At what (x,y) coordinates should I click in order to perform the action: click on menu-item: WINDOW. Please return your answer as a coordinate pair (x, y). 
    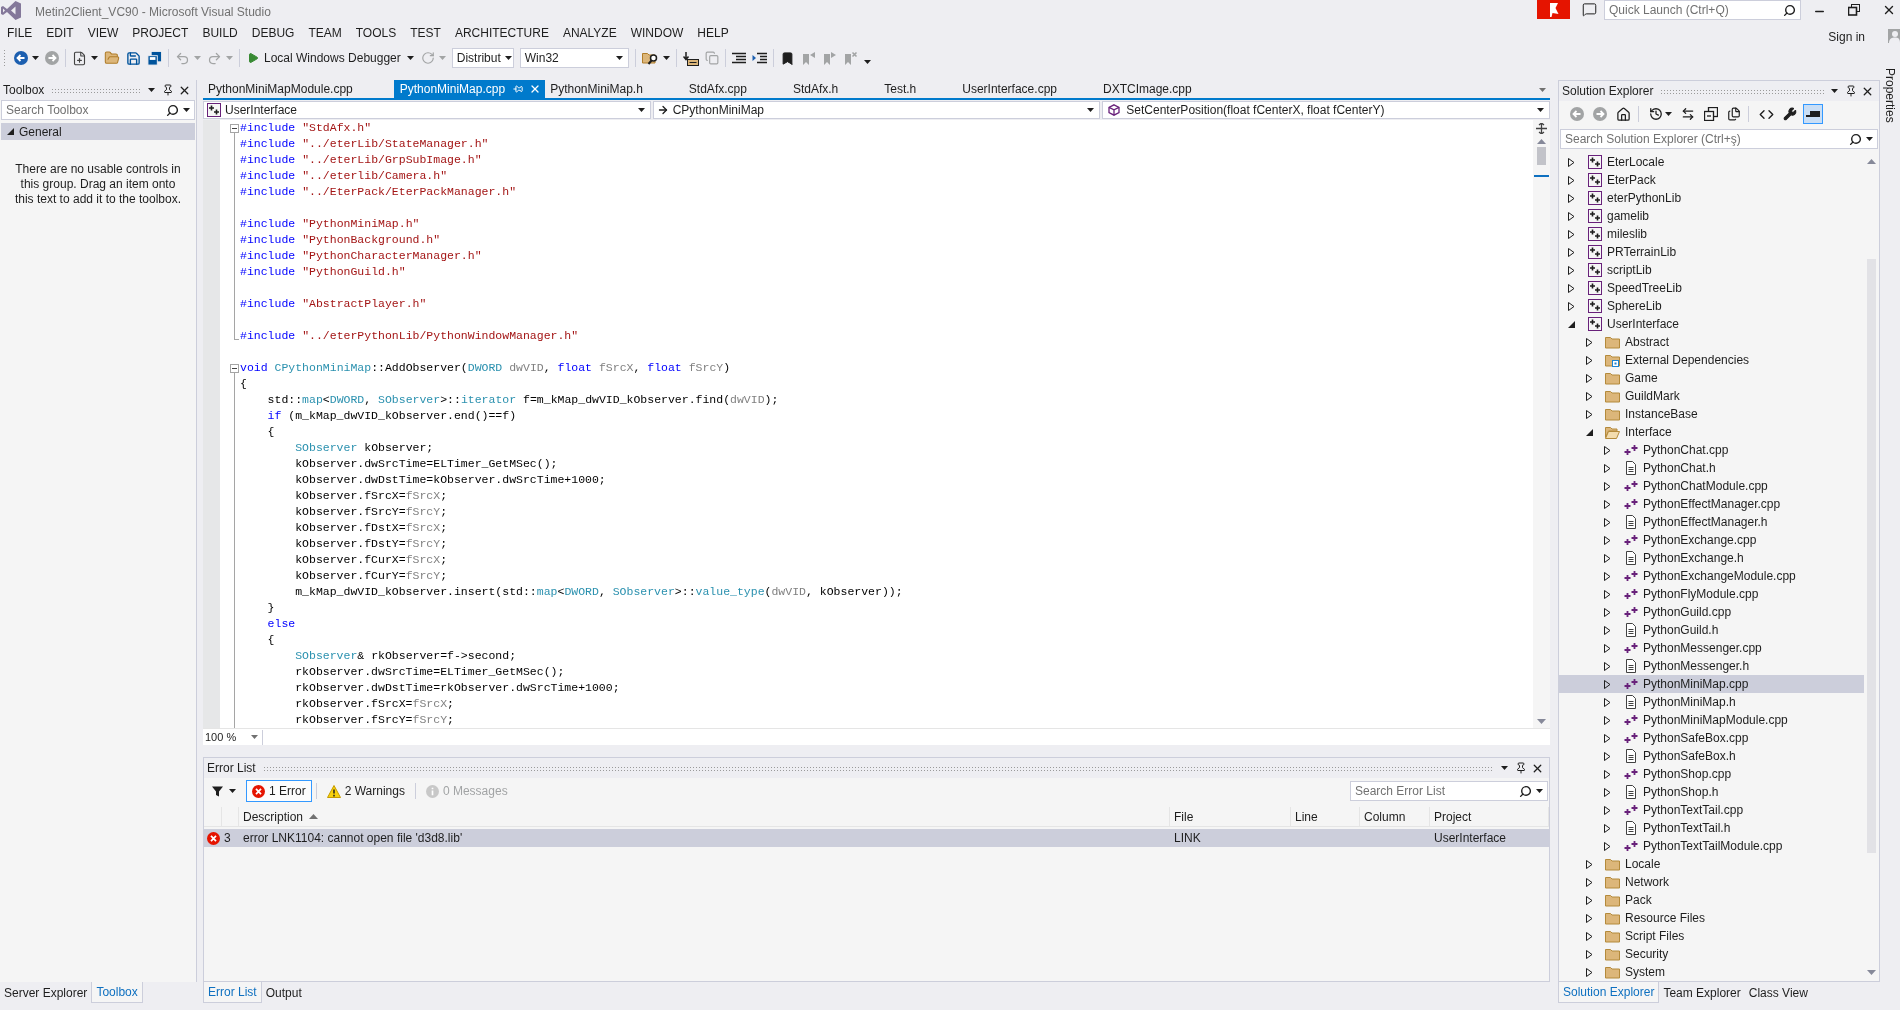
    Looking at the image, I should click on (657, 33).